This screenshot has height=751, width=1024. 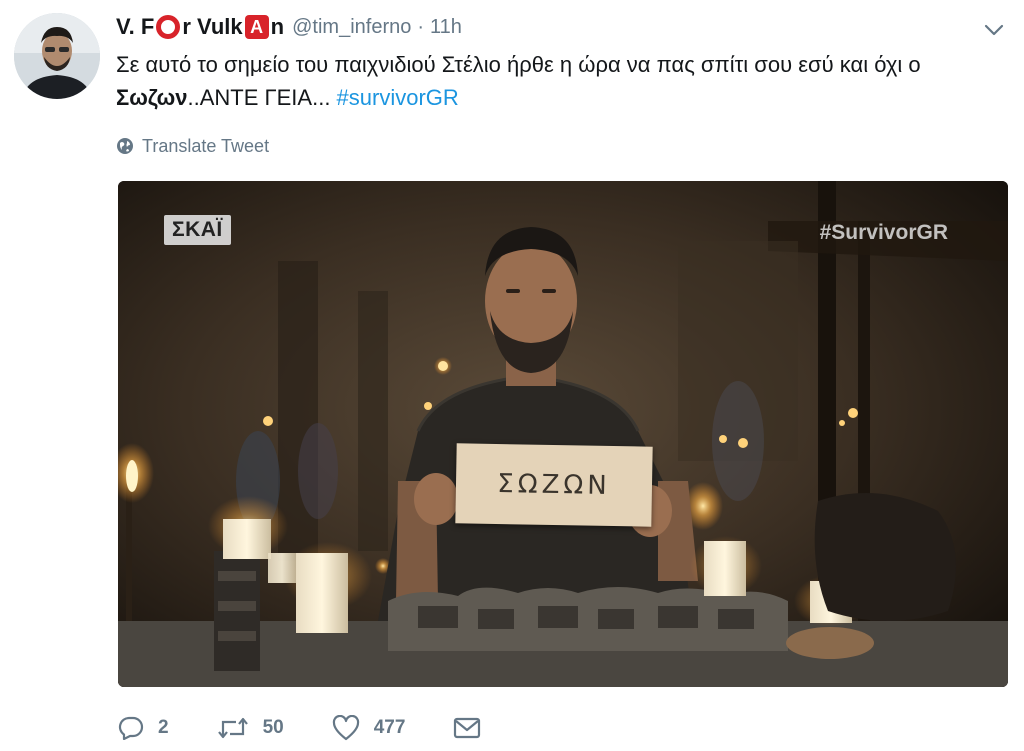 I want to click on retweet-icon, so click(x=232, y=728).